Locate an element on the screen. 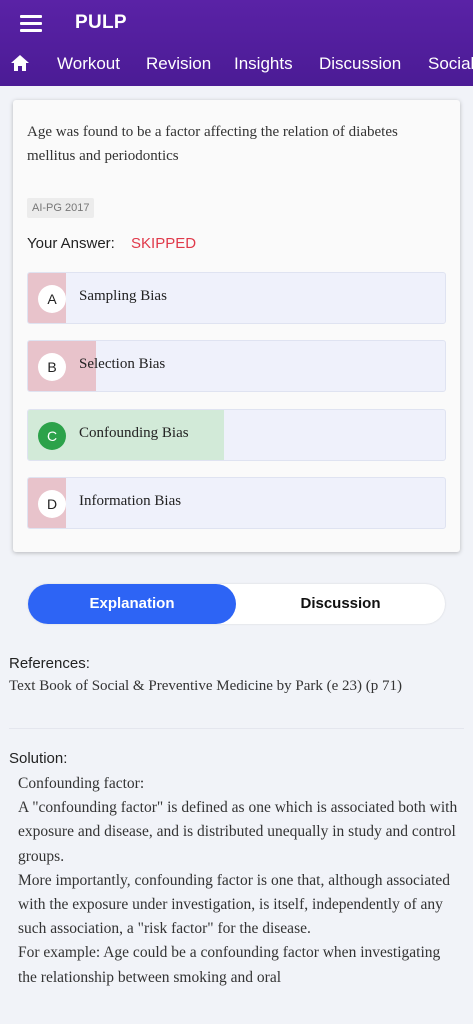 This screenshot has height=1024, width=473. option-a-text: Sampling Bias is located at coordinates (123, 296).